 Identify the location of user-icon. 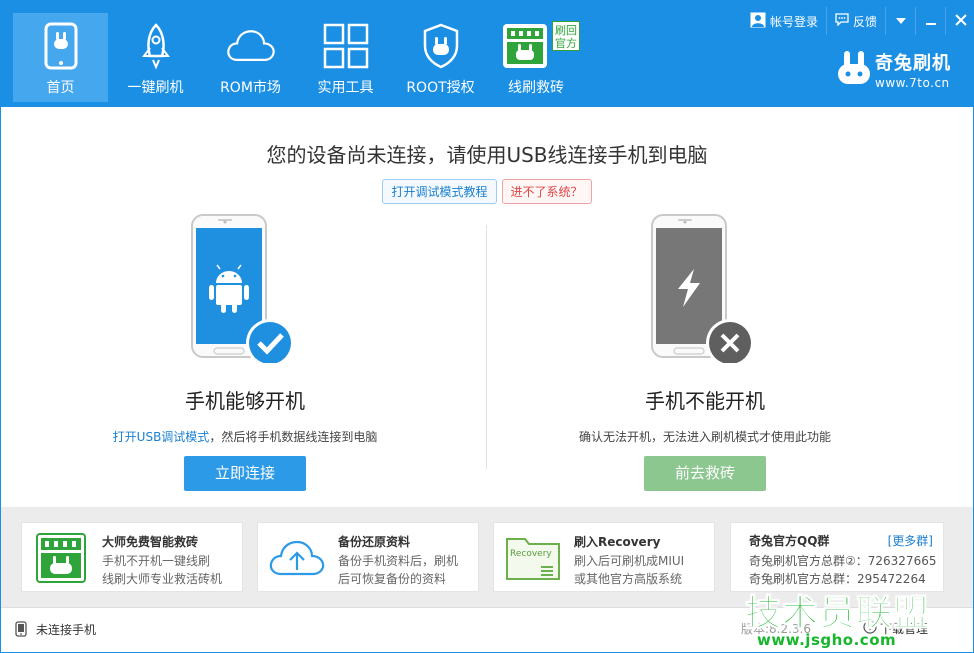
(758, 21).